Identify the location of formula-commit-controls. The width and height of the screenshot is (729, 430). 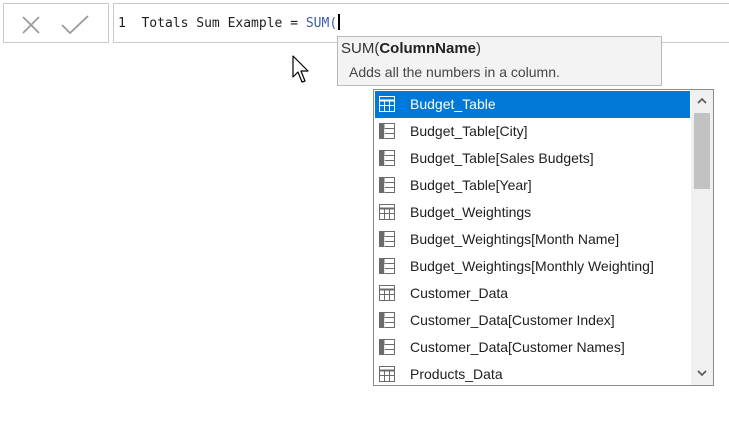
(56, 23).